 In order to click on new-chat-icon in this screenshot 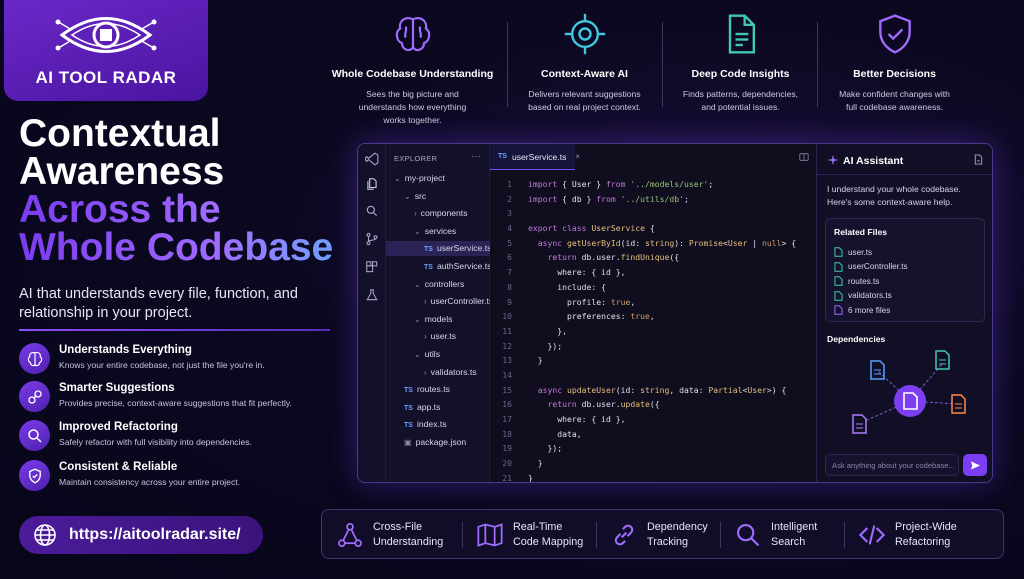, I will do `click(978, 159)`.